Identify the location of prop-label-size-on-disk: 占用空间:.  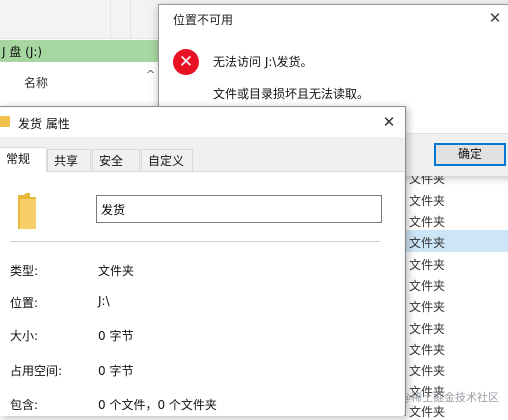
(36, 371).